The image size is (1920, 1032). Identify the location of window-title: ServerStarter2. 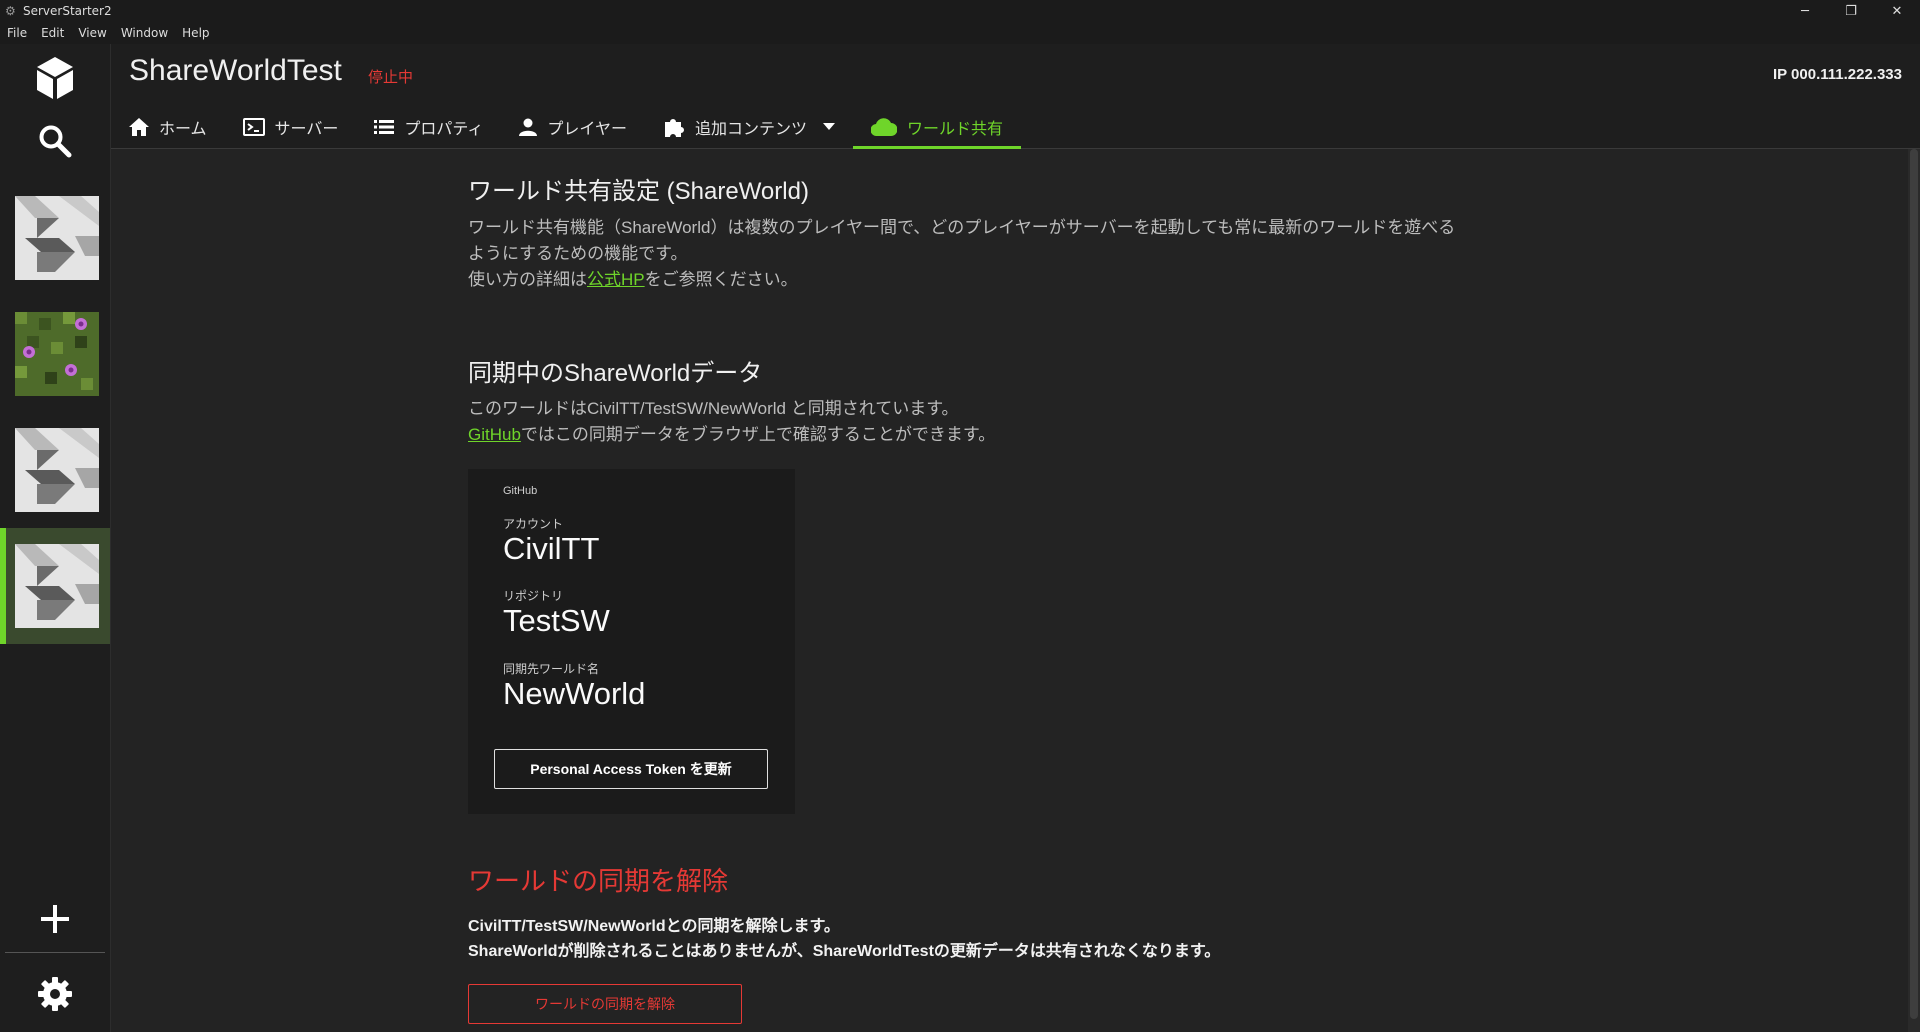
(67, 11).